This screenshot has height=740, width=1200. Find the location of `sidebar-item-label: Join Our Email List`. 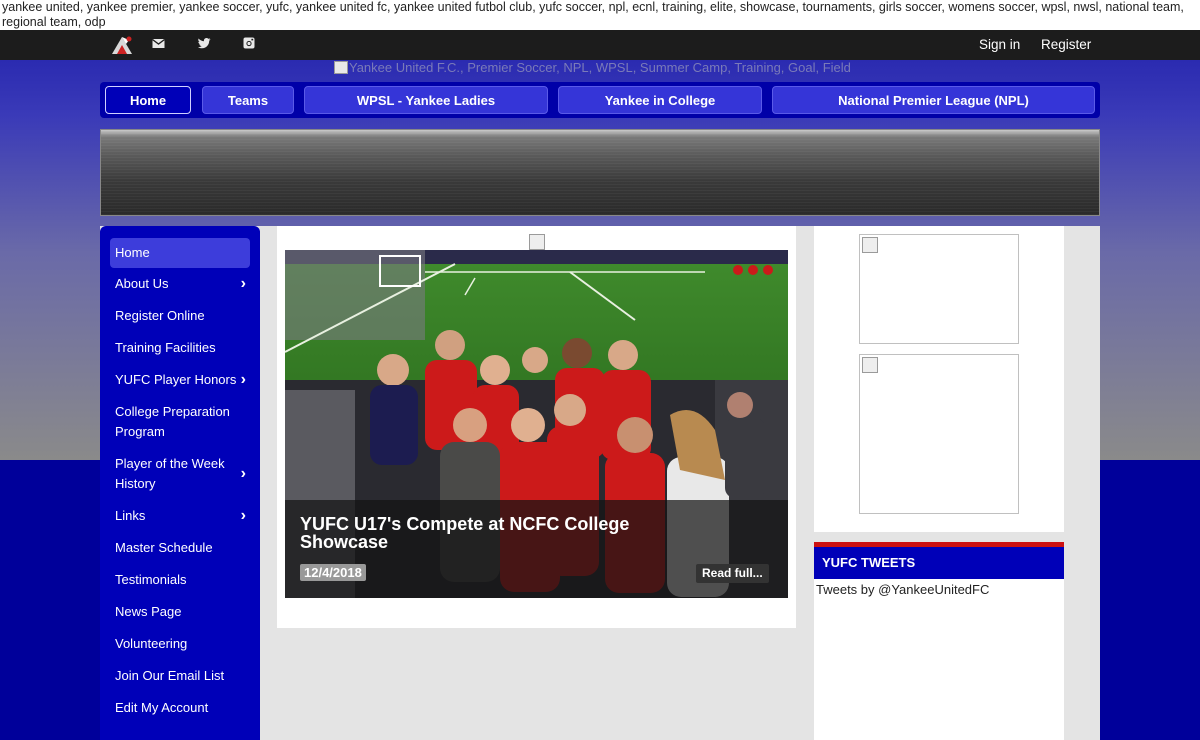

sidebar-item-label: Join Our Email List is located at coordinates (170, 675).